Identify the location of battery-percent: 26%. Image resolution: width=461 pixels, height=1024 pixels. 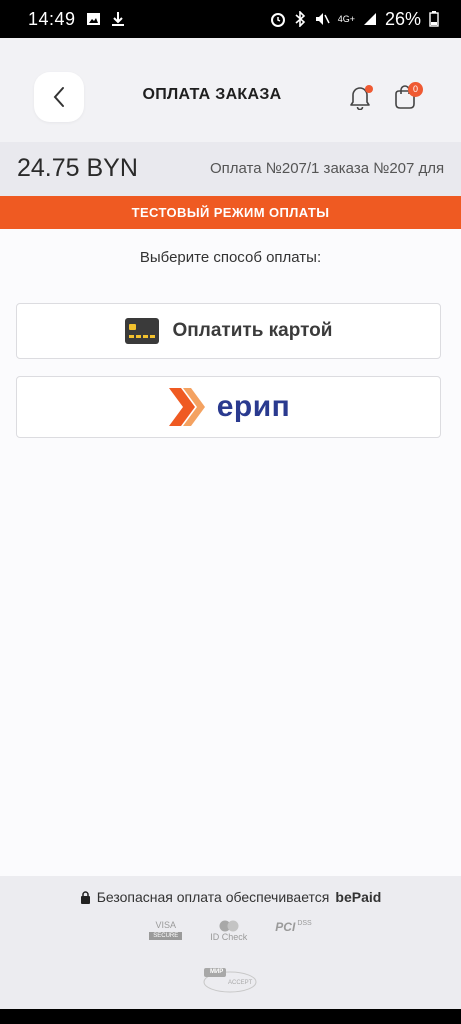
(402, 18).